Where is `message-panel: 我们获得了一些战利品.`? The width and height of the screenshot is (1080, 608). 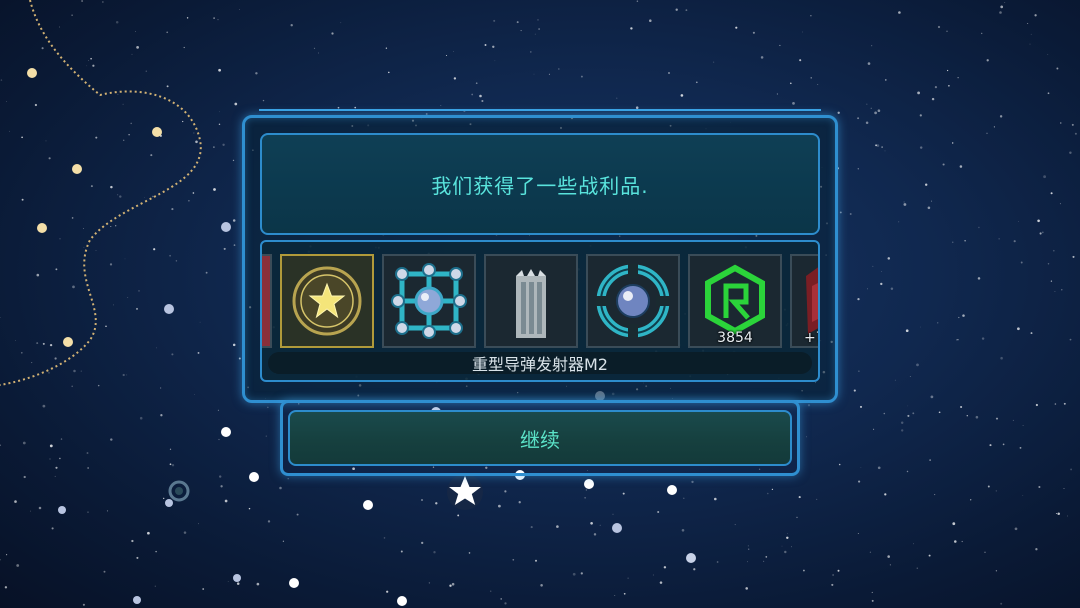
message-panel: 我们获得了一些战利品. is located at coordinates (540, 184).